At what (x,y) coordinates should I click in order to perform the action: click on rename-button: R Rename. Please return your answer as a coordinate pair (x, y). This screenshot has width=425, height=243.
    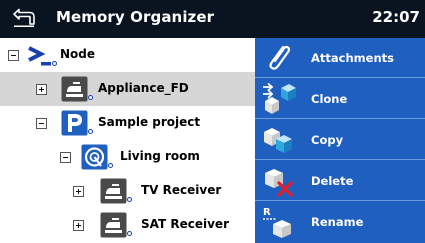
    Looking at the image, I should click on (340, 222).